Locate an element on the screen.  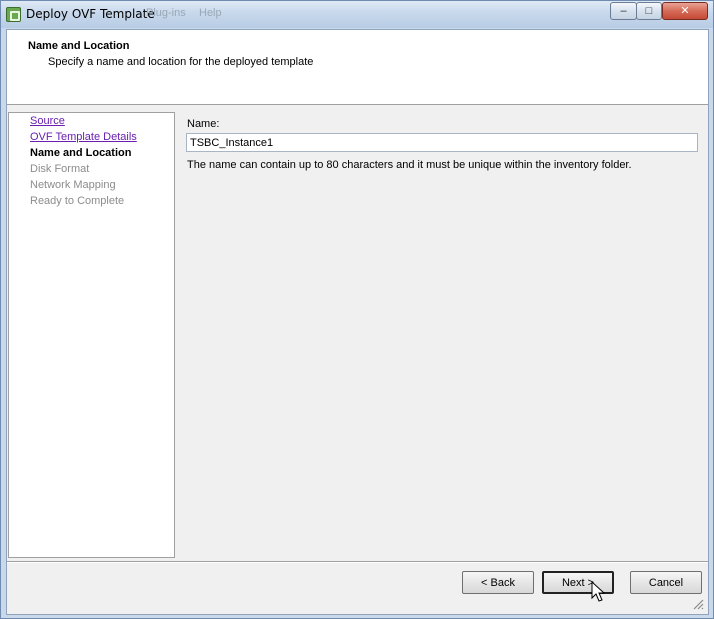
step-disk-format: Disk Format is located at coordinates (60, 169).